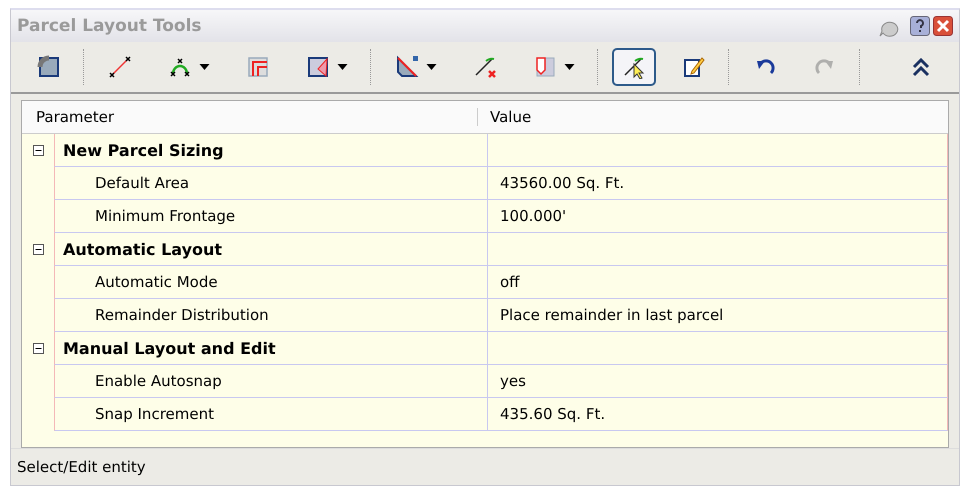 This screenshot has width=964, height=486. What do you see at coordinates (142, 183) in the screenshot?
I see `property-name: Default Area` at bounding box center [142, 183].